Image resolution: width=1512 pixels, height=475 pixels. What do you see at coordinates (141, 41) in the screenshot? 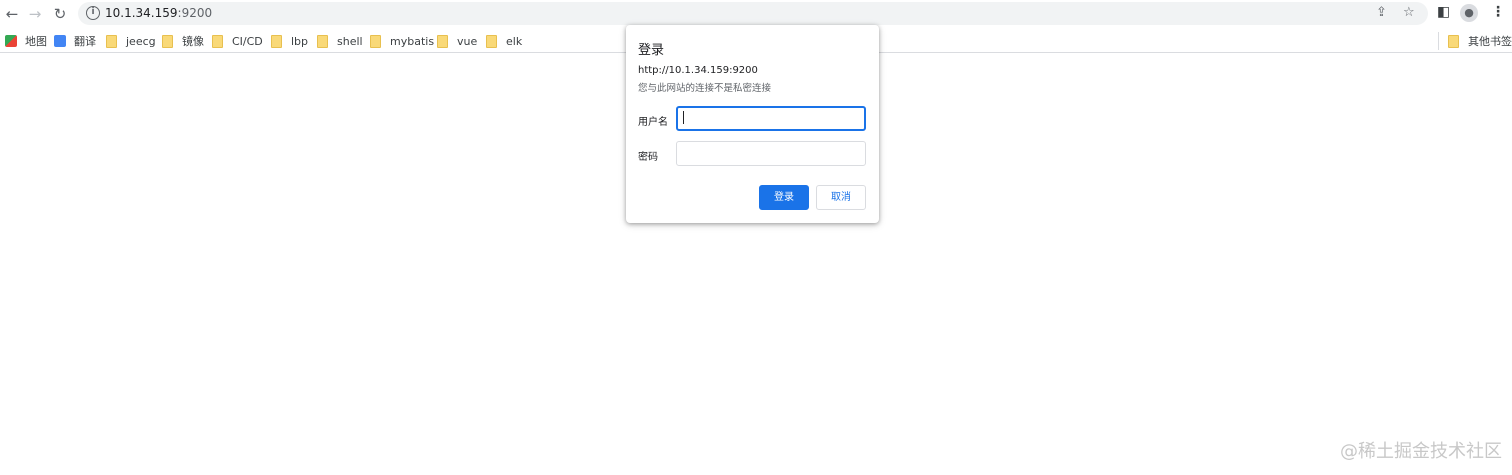
I see `bookmark-label: jeecg` at bounding box center [141, 41].